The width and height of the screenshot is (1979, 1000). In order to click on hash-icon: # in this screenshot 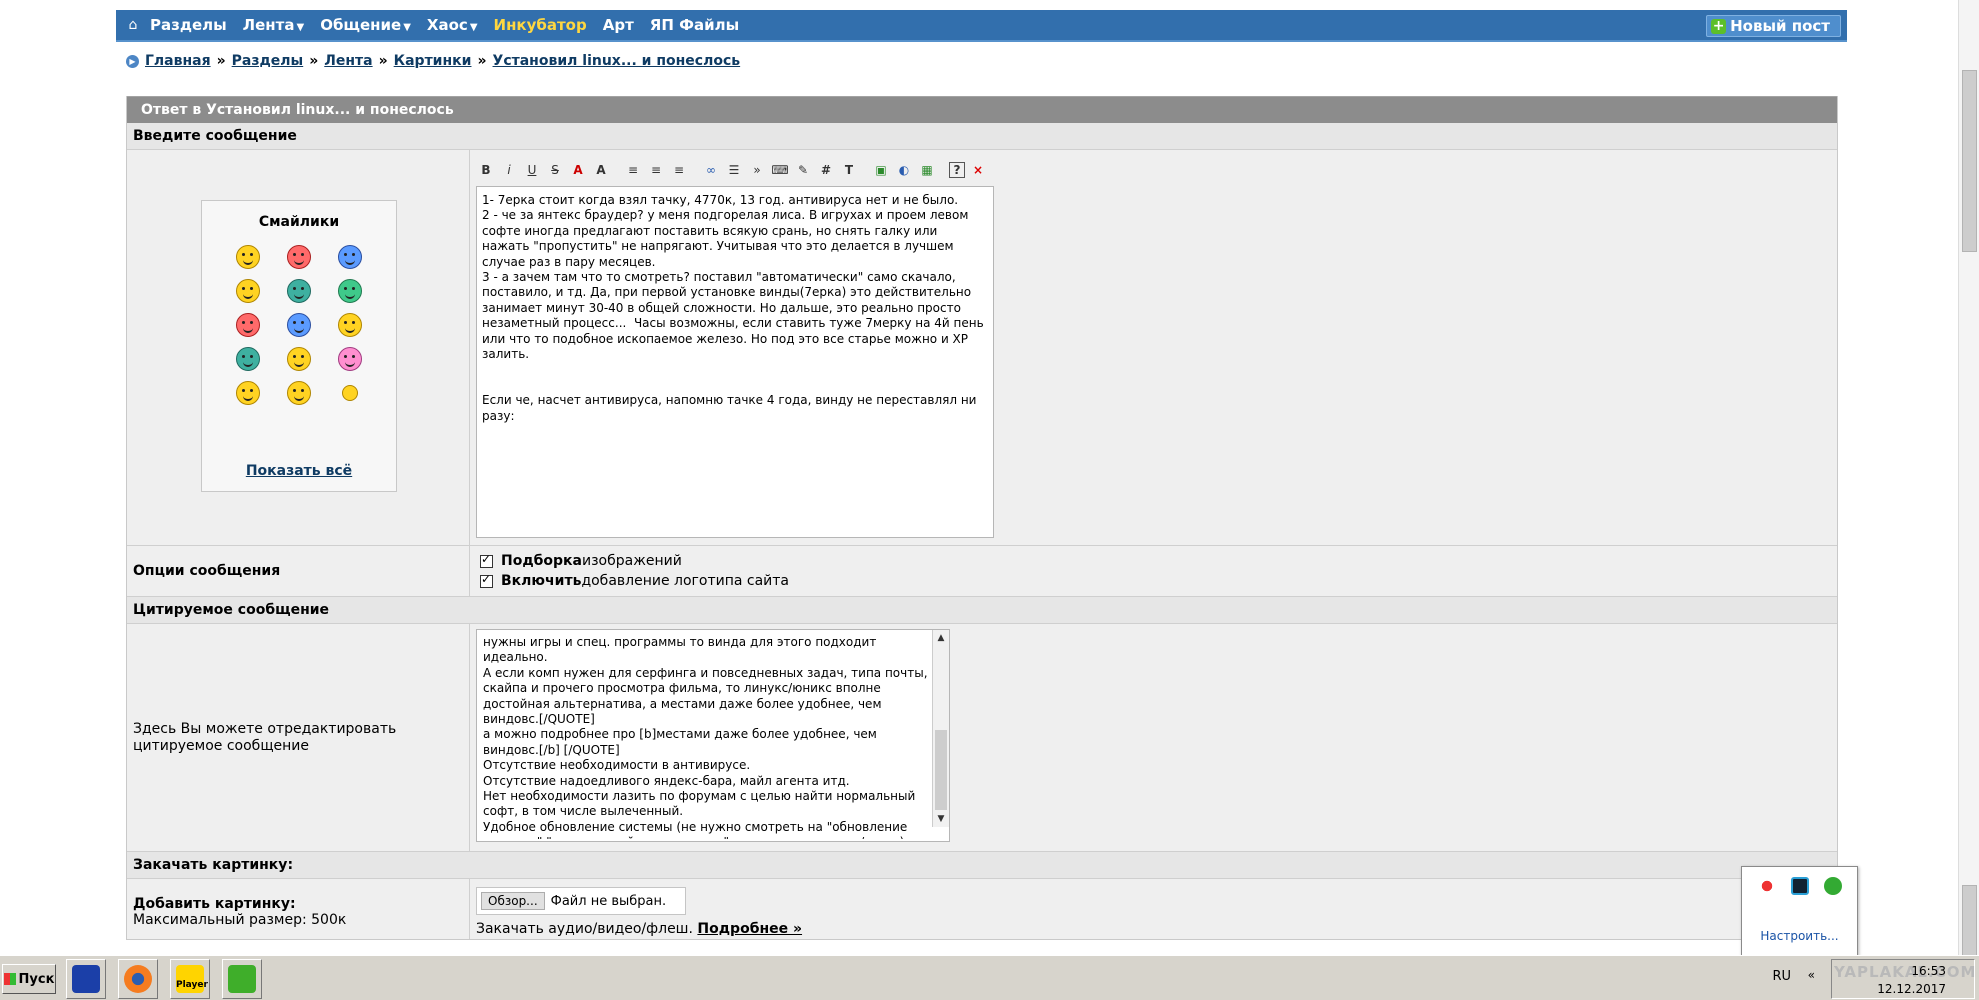, I will do `click(826, 170)`.